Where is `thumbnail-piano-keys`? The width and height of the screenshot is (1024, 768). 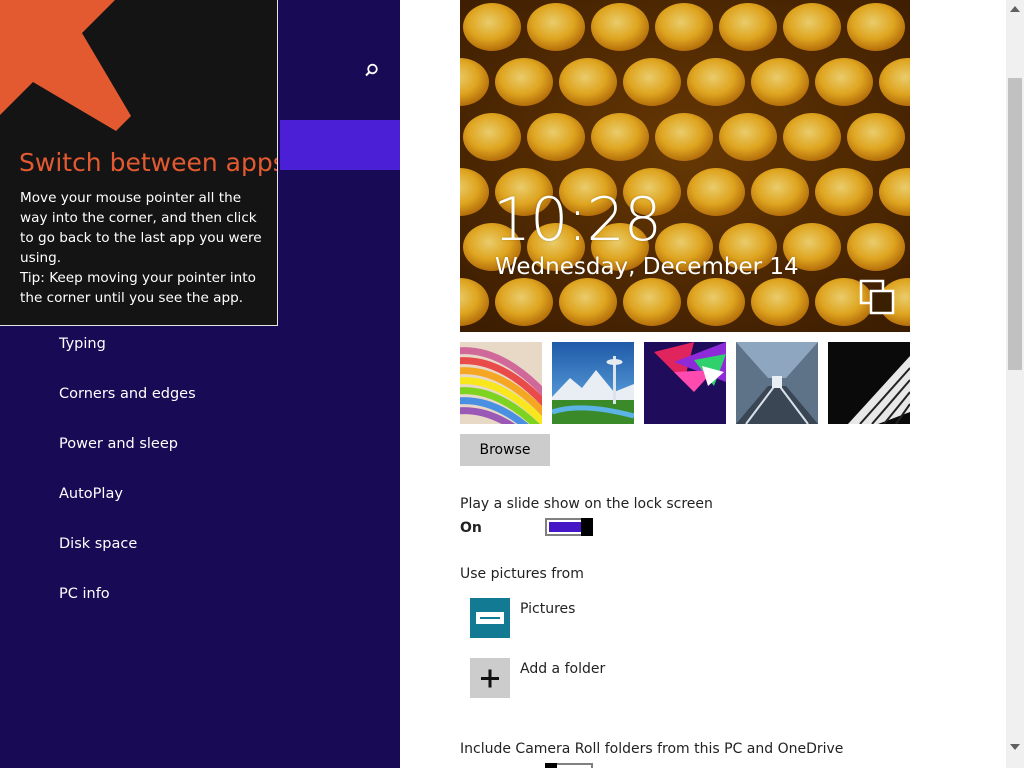 thumbnail-piano-keys is located at coordinates (869, 383).